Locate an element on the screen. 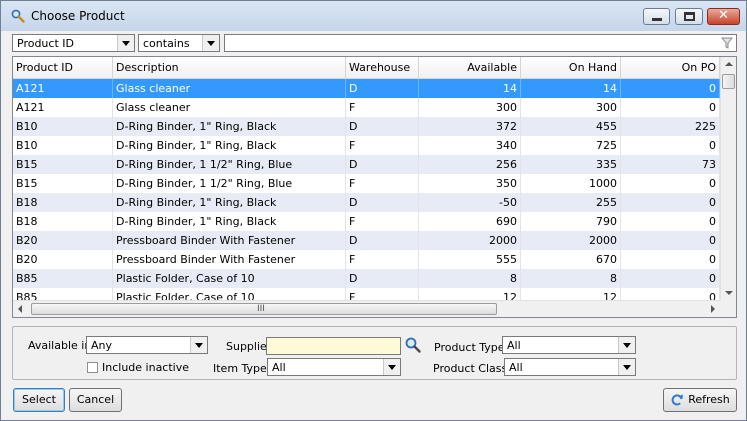 This screenshot has width=747, height=421. cell-on-po: 73 is located at coordinates (670, 164).